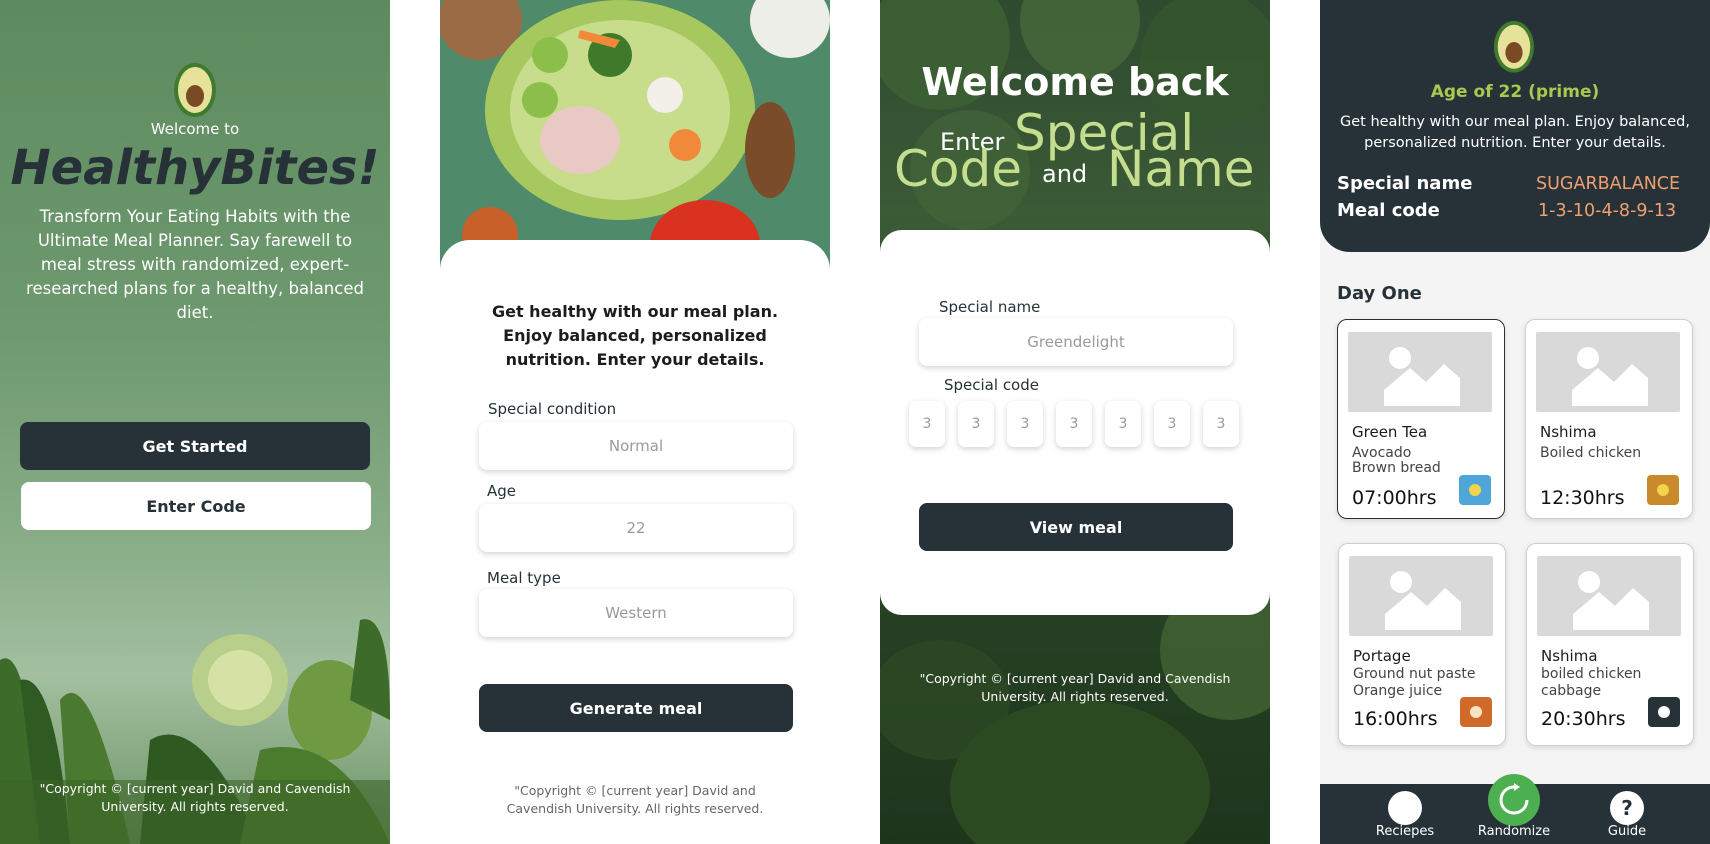 The width and height of the screenshot is (1710, 844). What do you see at coordinates (1607, 211) in the screenshot?
I see `meal-code-value: 1-3-10-4-8-9-13` at bounding box center [1607, 211].